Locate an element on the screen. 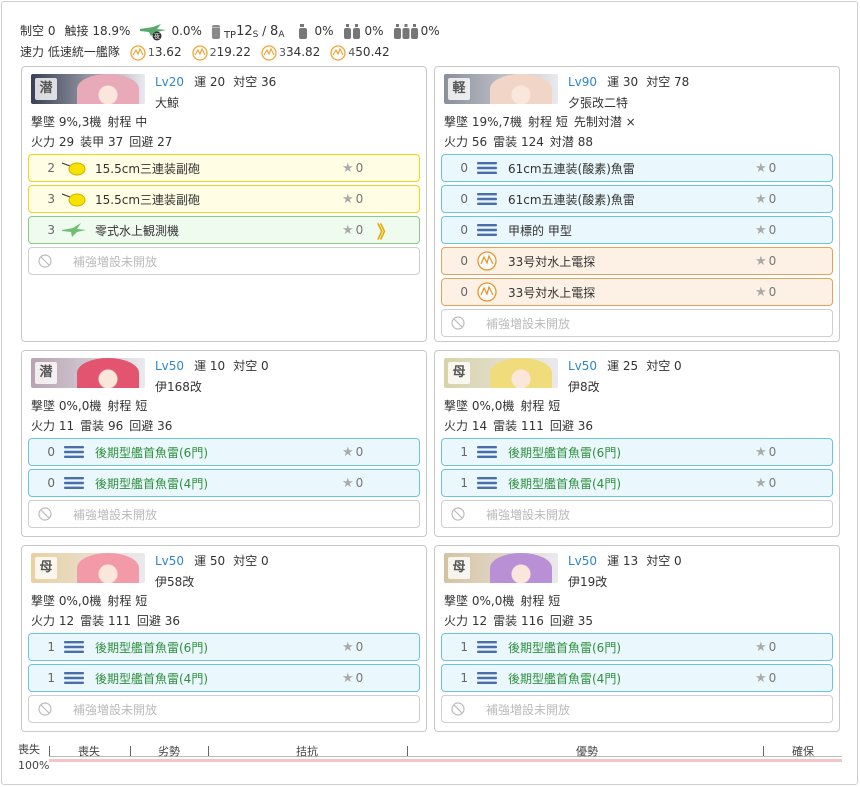  air-state-seg-2: 拮抗 is located at coordinates (307, 751).